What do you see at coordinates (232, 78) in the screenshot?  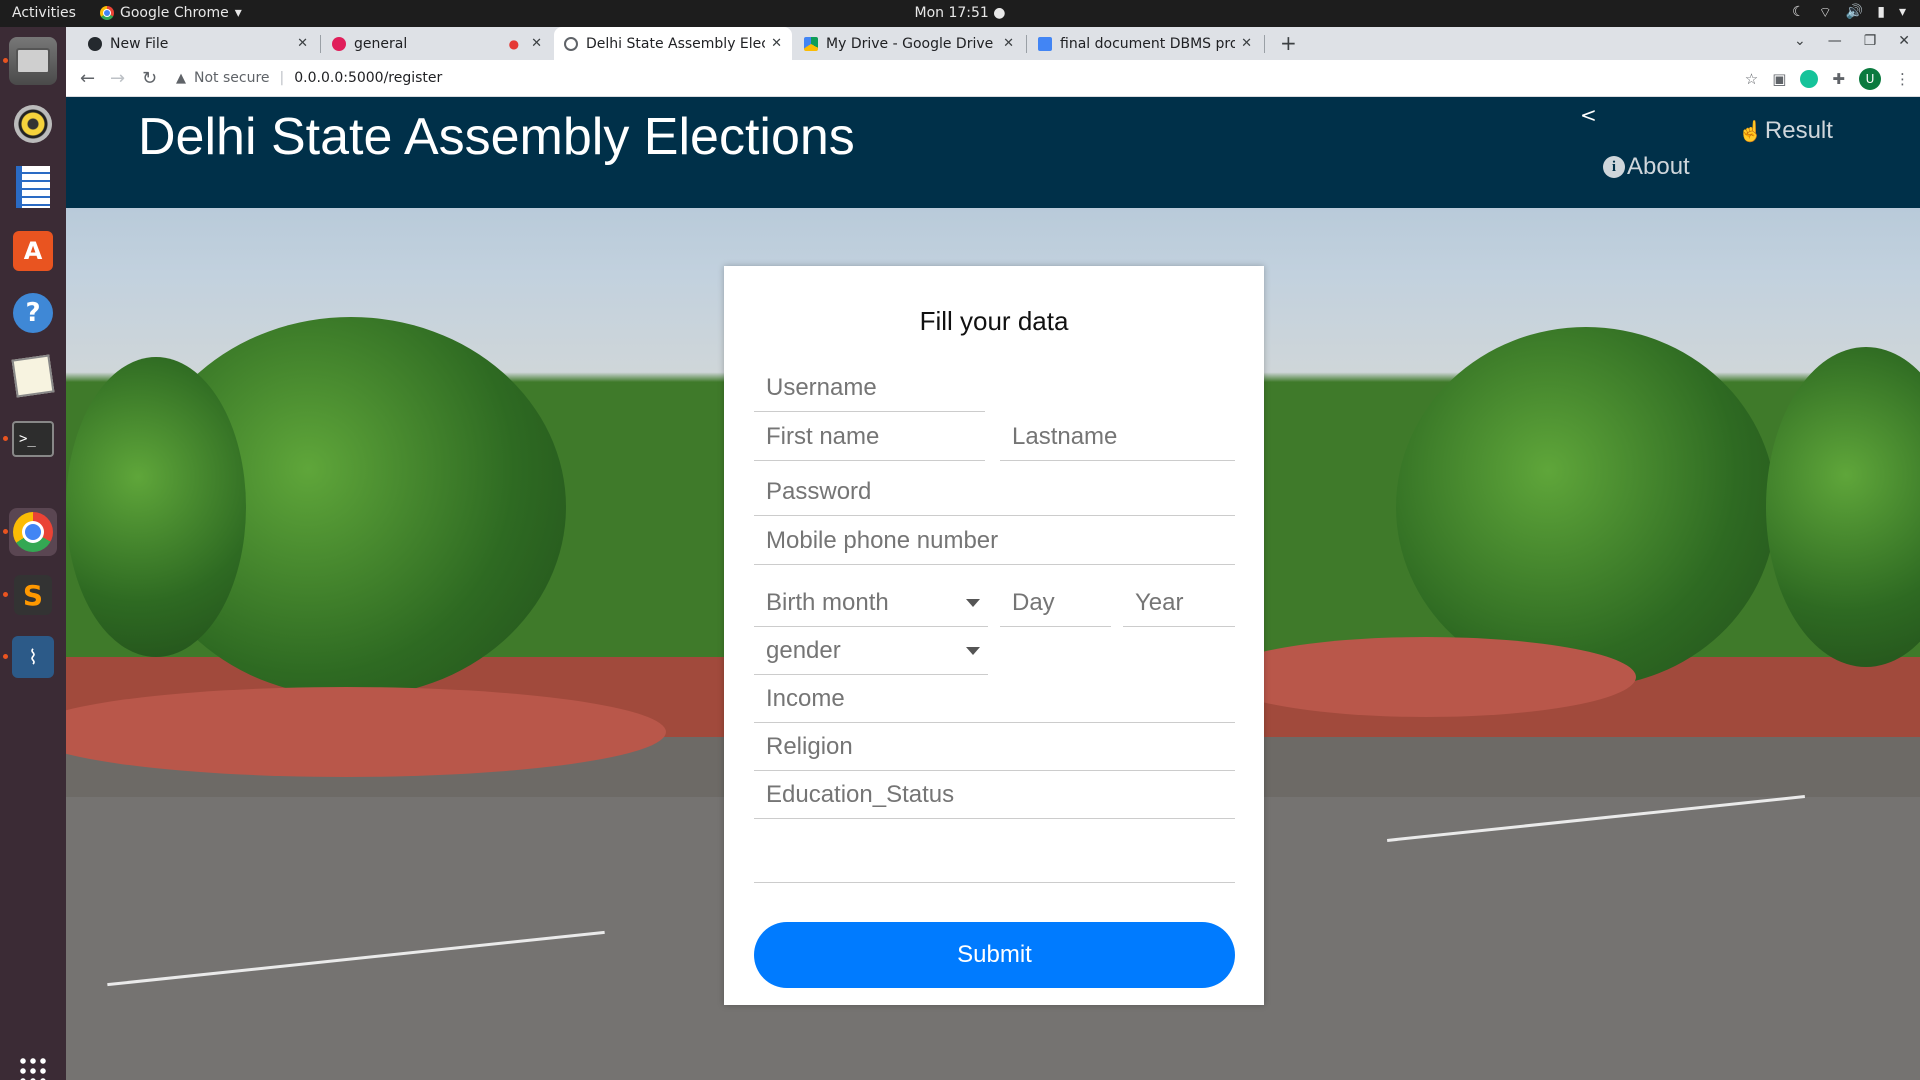 I see `security-label: Not secure` at bounding box center [232, 78].